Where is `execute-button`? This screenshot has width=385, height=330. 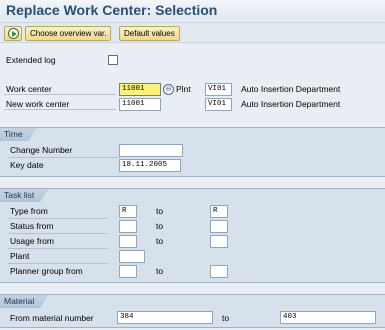
execute-button is located at coordinates (13, 33).